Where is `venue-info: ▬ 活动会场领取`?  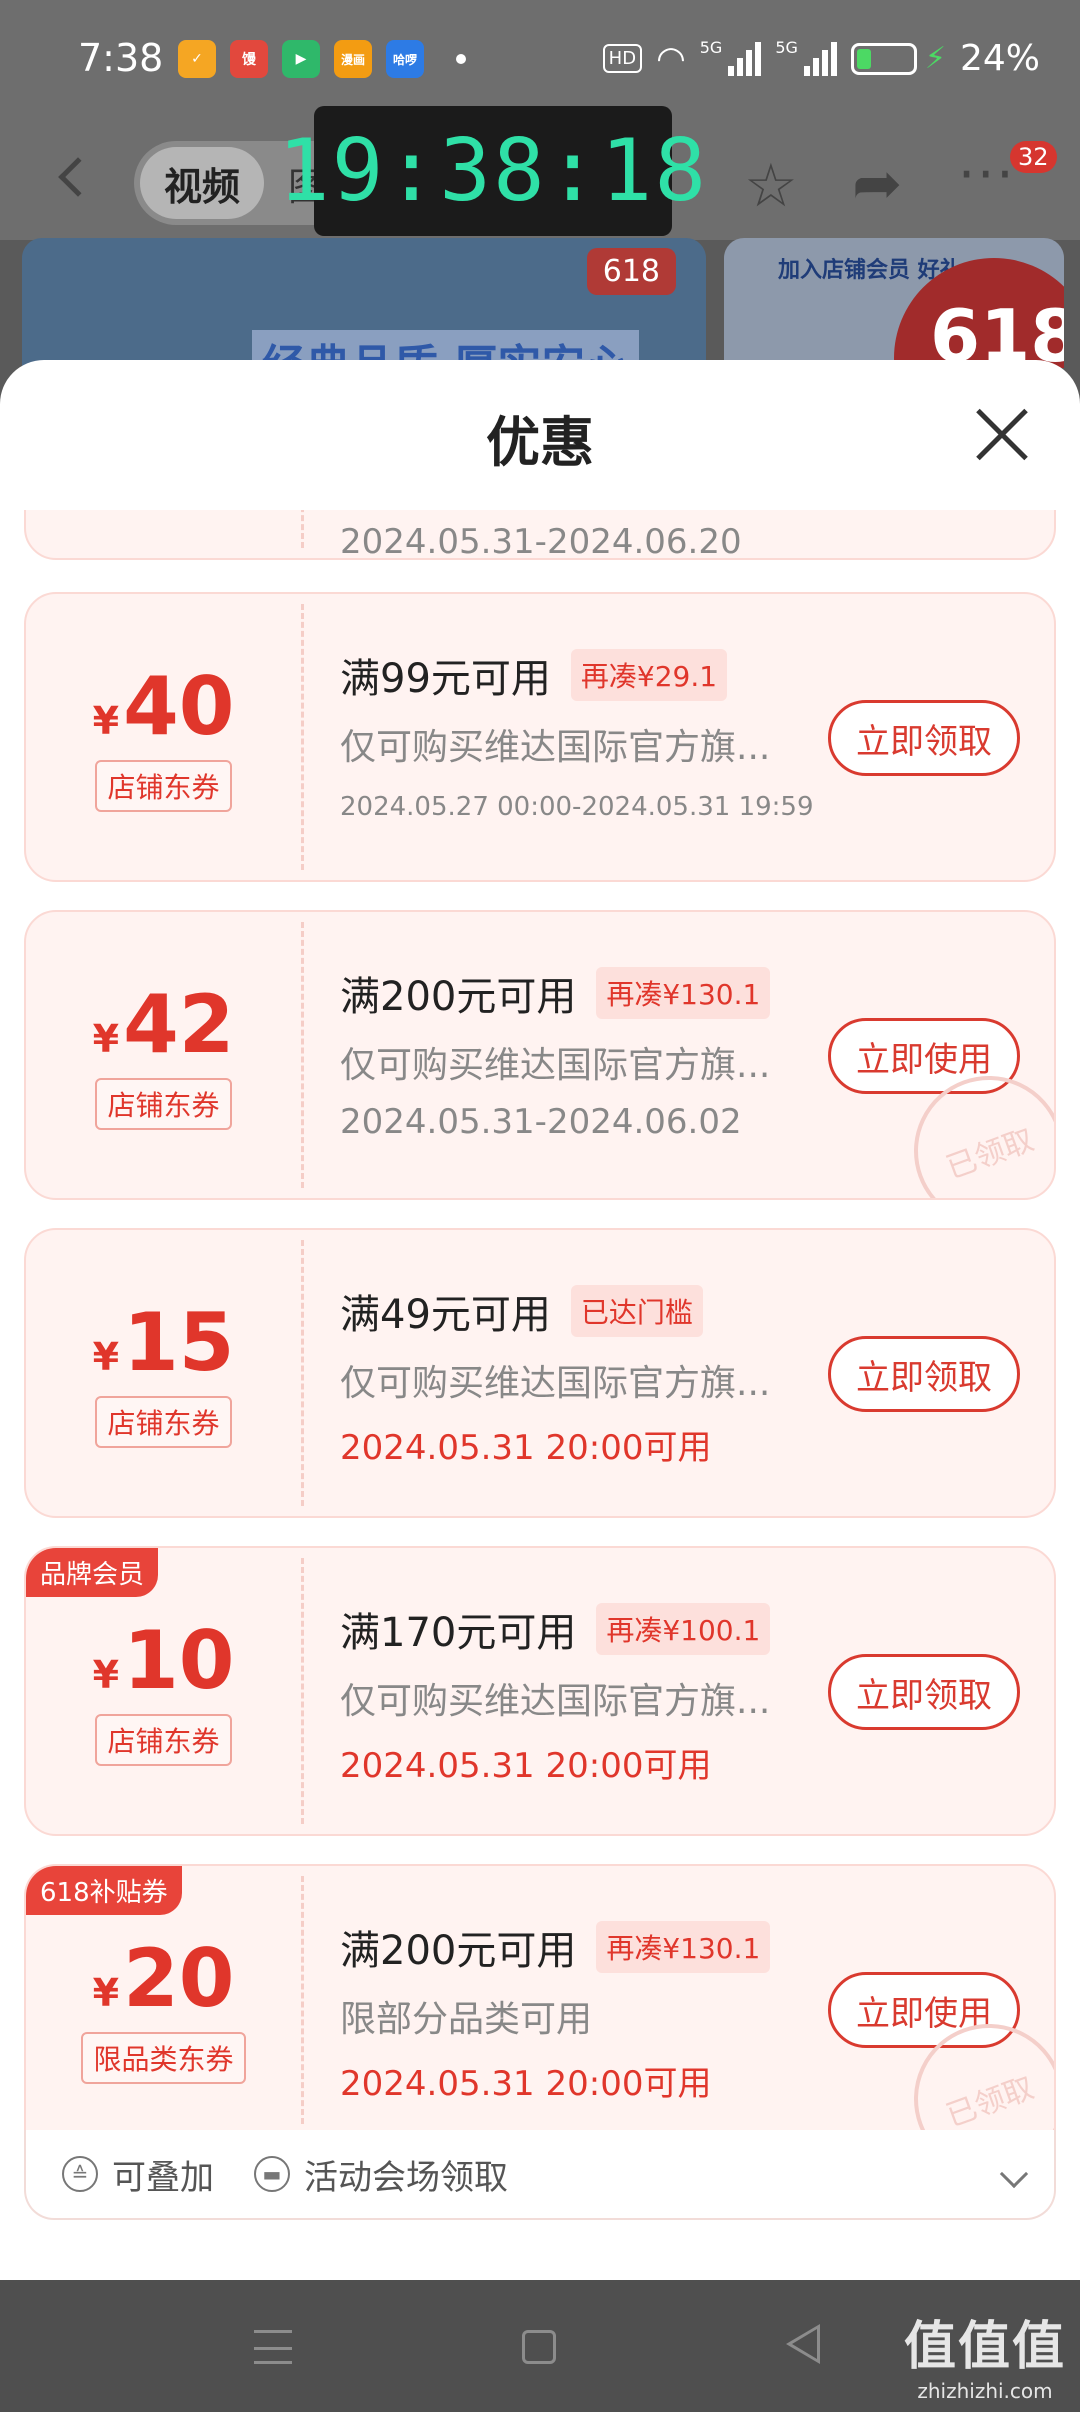 venue-info: ▬ 活动会场领取 is located at coordinates (381, 2174).